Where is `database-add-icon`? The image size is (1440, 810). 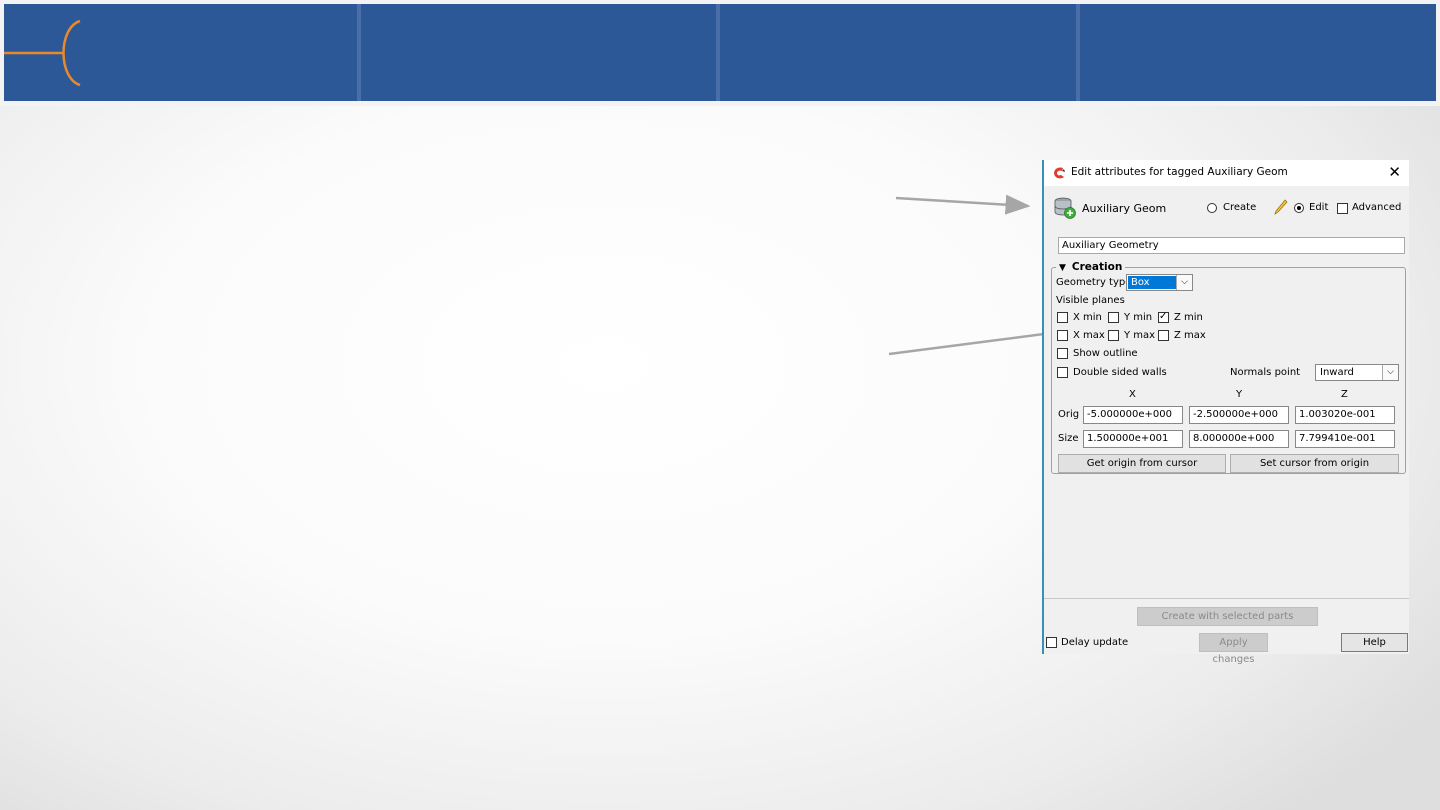 database-add-icon is located at coordinates (1065, 208).